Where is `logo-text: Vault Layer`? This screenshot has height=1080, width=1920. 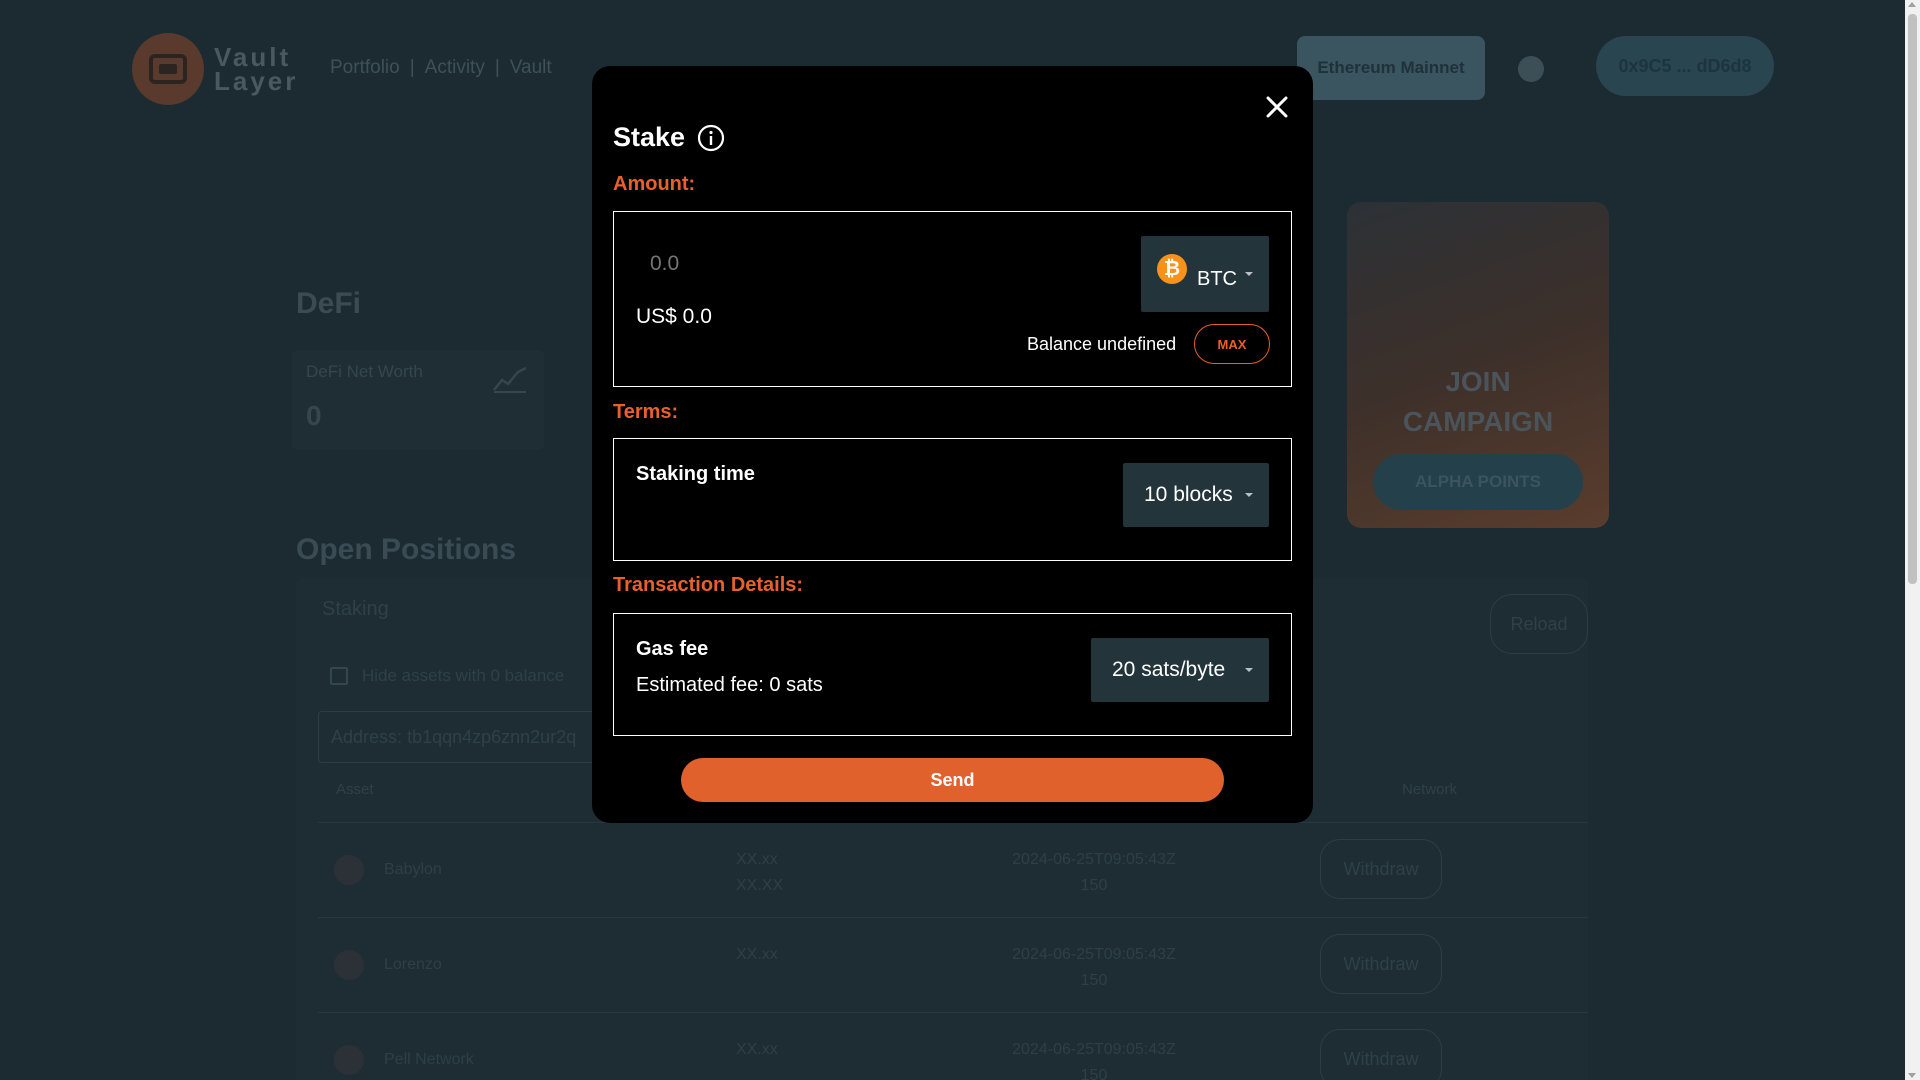 logo-text: Vault Layer is located at coordinates (256, 69).